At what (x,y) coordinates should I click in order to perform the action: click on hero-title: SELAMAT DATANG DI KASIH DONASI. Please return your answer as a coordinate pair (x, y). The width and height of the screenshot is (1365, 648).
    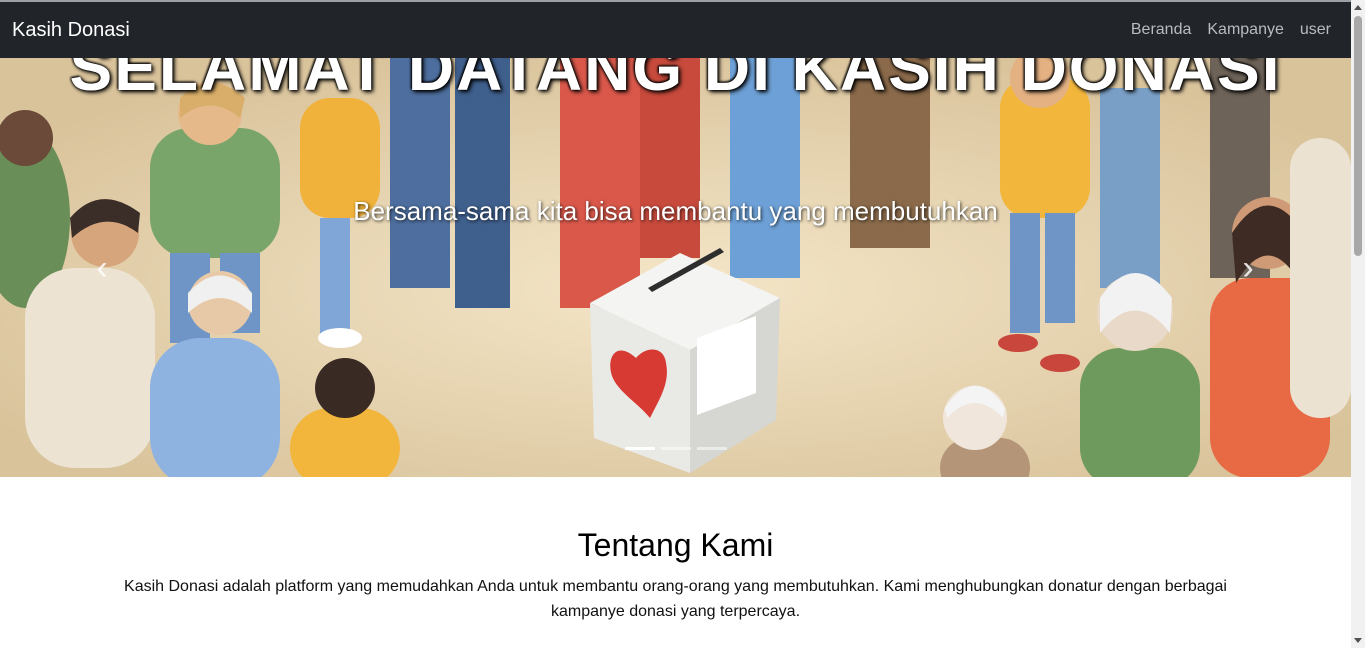
    Looking at the image, I should click on (675, 81).